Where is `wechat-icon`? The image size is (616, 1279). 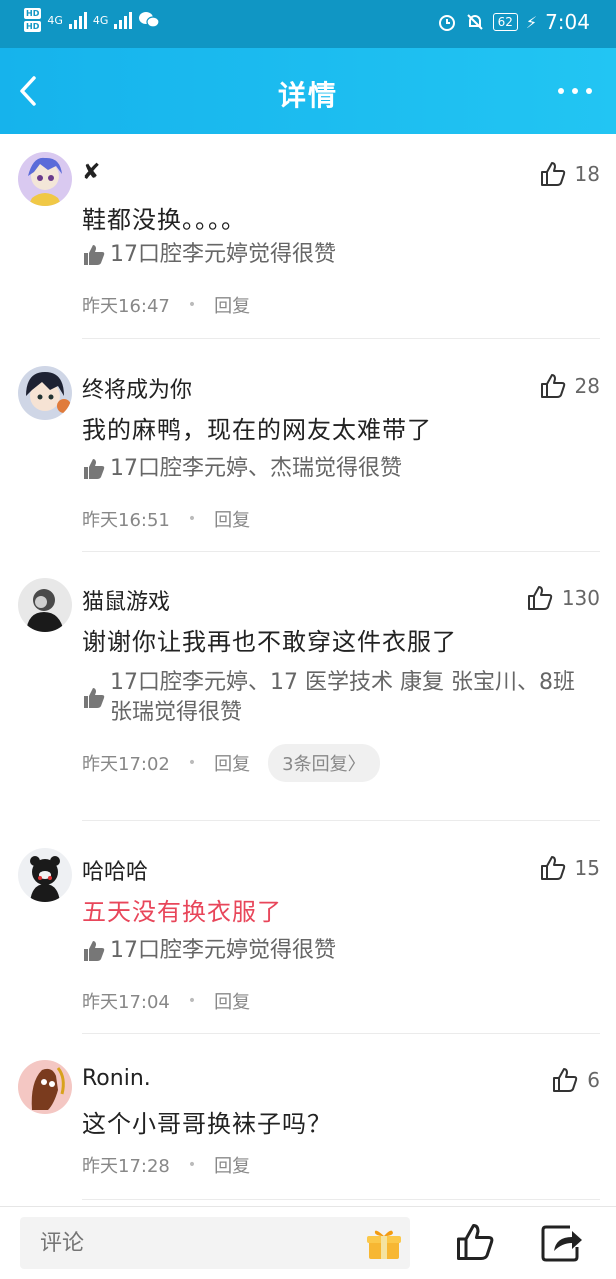 wechat-icon is located at coordinates (150, 20).